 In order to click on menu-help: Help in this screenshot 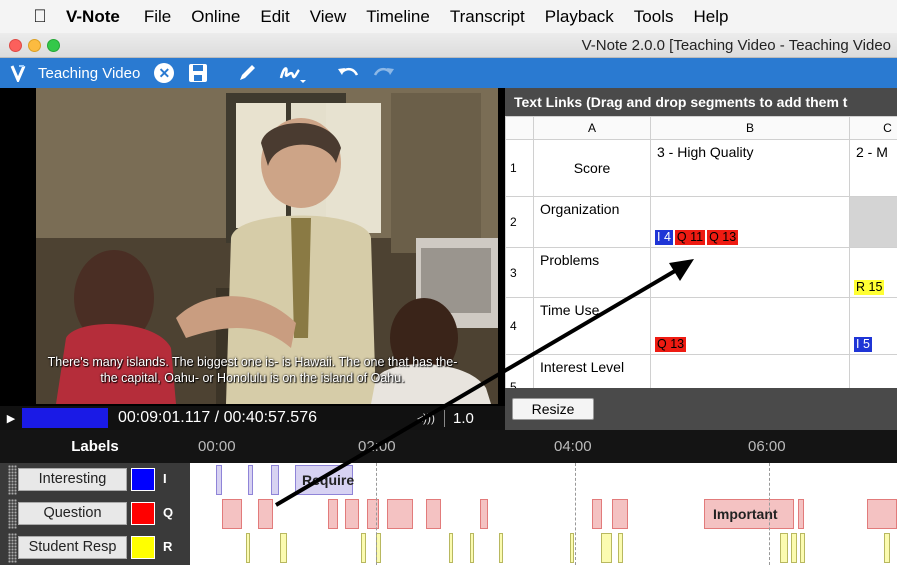, I will do `click(710, 17)`.